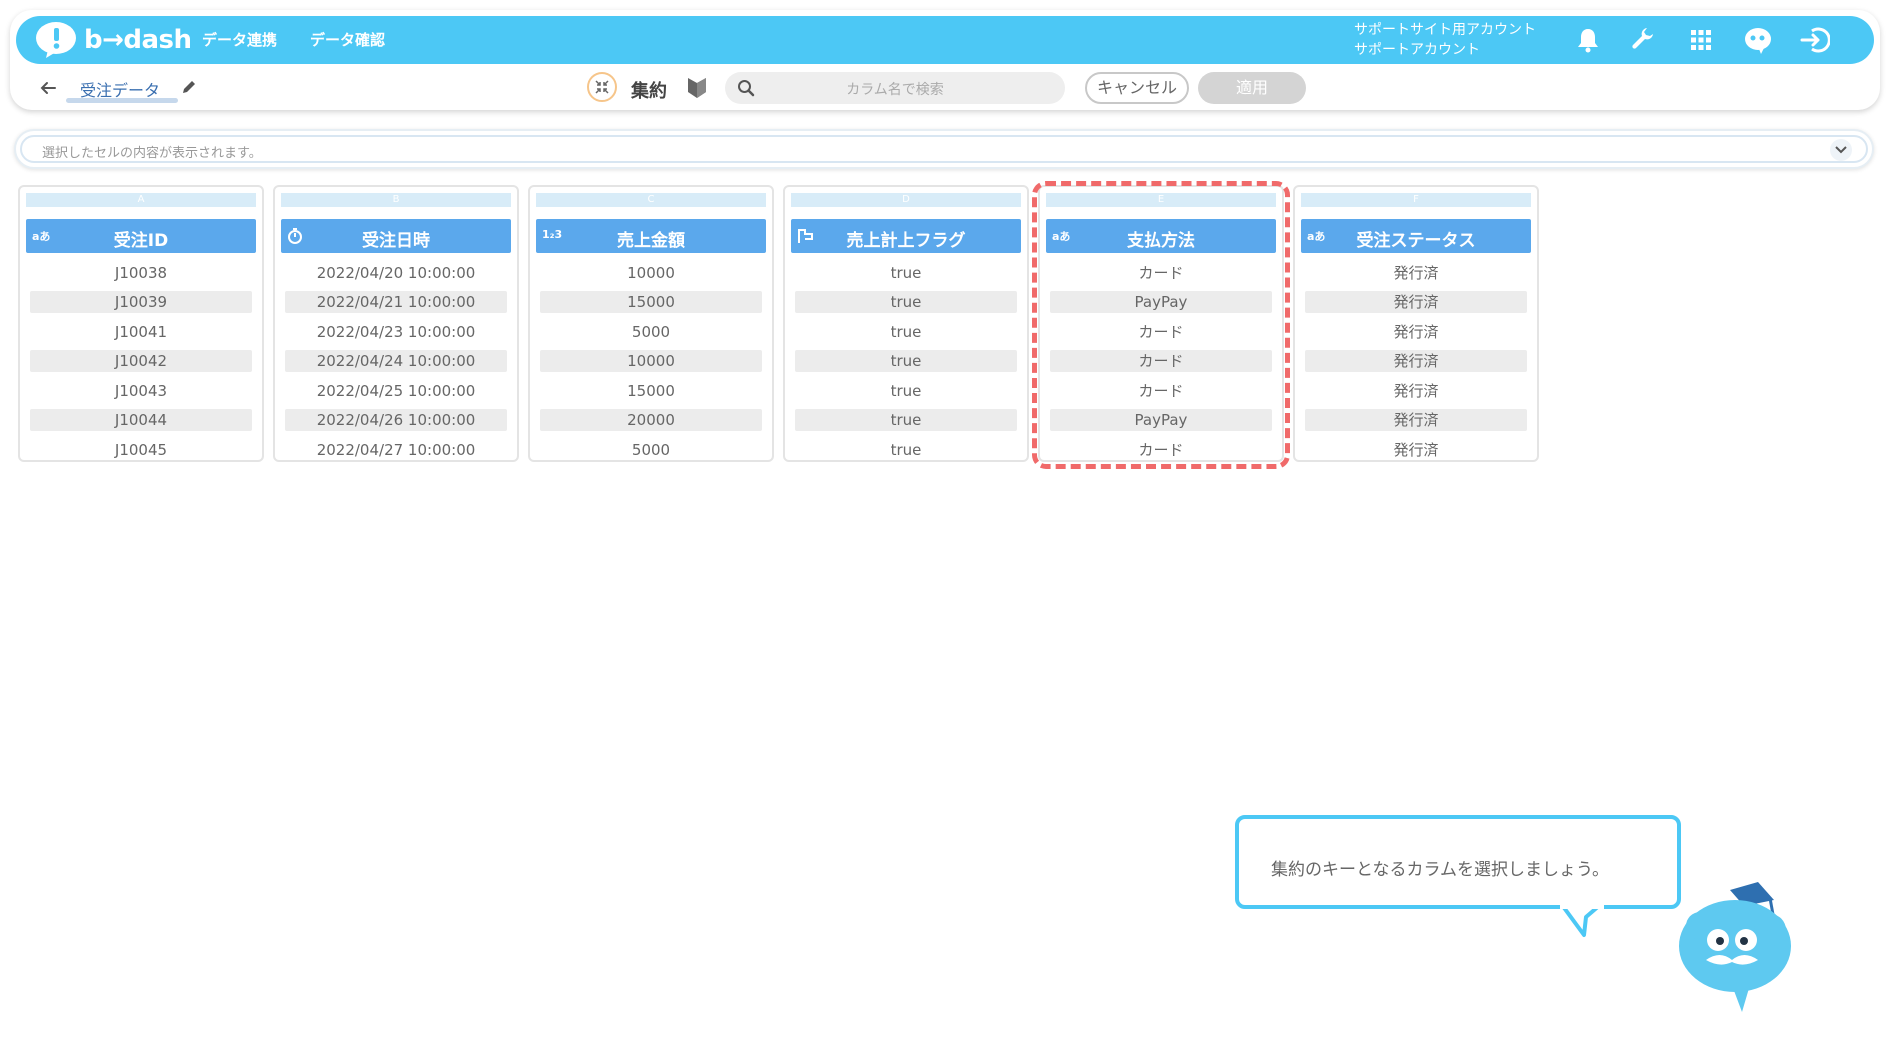  I want to click on apps-grid-icon, so click(1701, 40).